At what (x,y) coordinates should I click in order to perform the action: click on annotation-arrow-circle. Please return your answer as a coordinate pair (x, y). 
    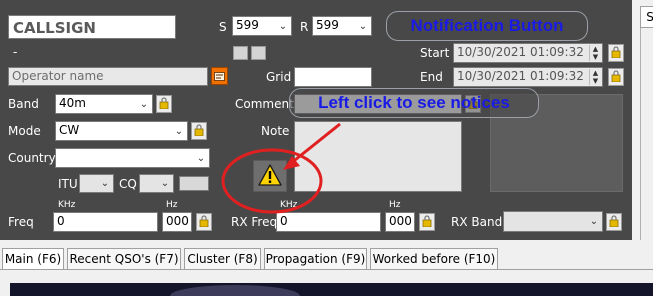
    Looking at the image, I should click on (281, 168).